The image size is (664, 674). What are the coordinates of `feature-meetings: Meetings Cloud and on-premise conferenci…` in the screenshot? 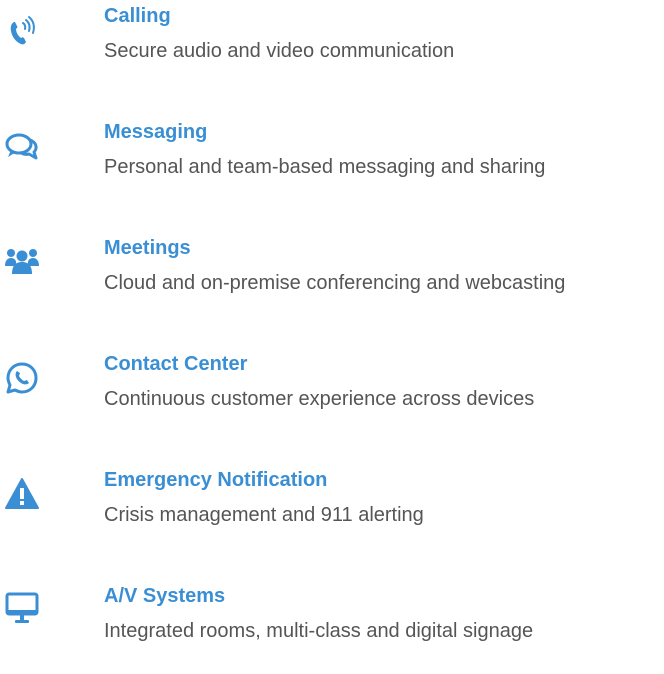 It's located at (332, 281).